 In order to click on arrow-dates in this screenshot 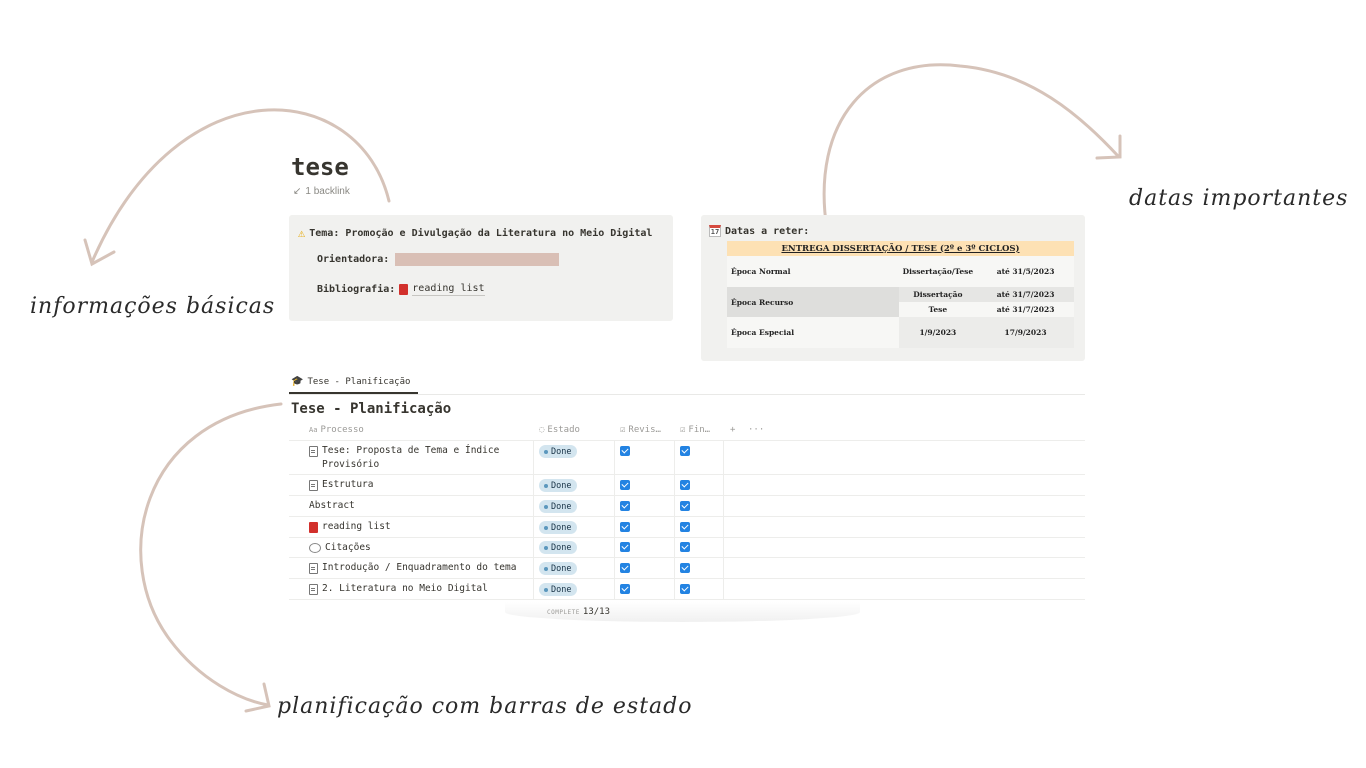, I will do `click(971, 147)`.